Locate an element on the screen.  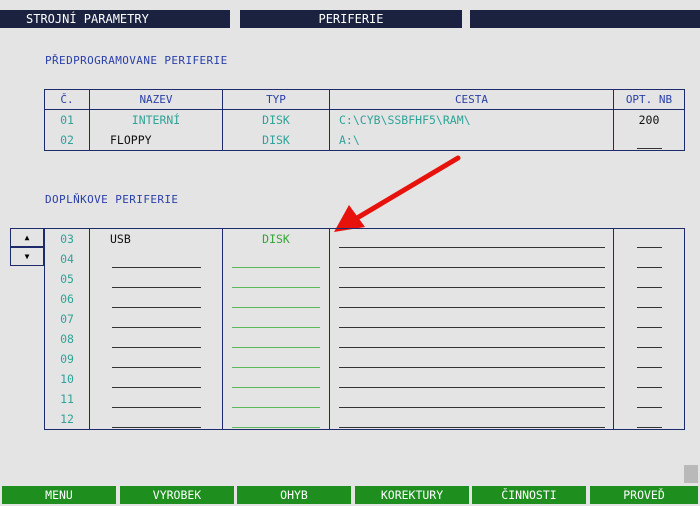
table-row: 07 is located at coordinates (364, 319).